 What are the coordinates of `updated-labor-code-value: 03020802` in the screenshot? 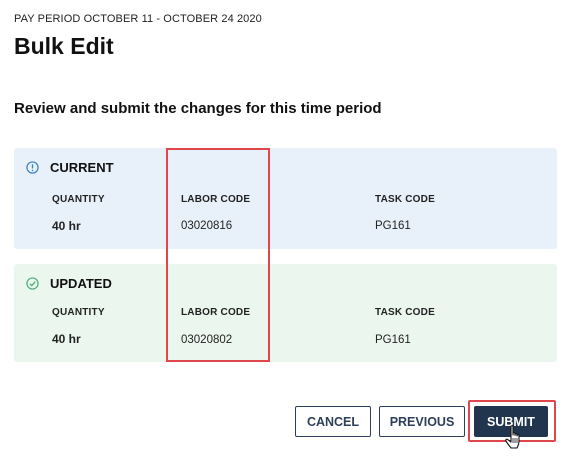 It's located at (207, 340).